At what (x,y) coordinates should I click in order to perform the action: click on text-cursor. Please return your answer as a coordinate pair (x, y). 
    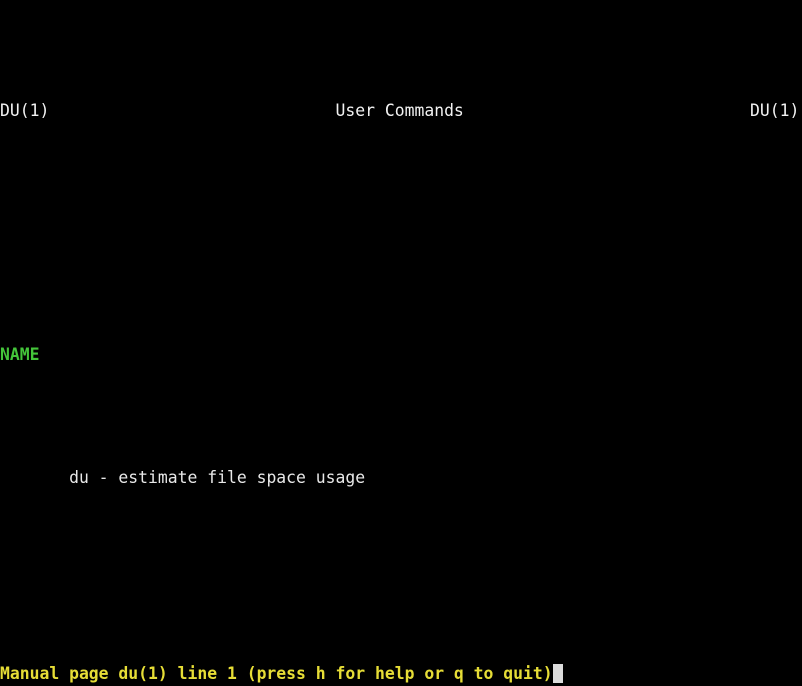
    Looking at the image, I should click on (557, 673).